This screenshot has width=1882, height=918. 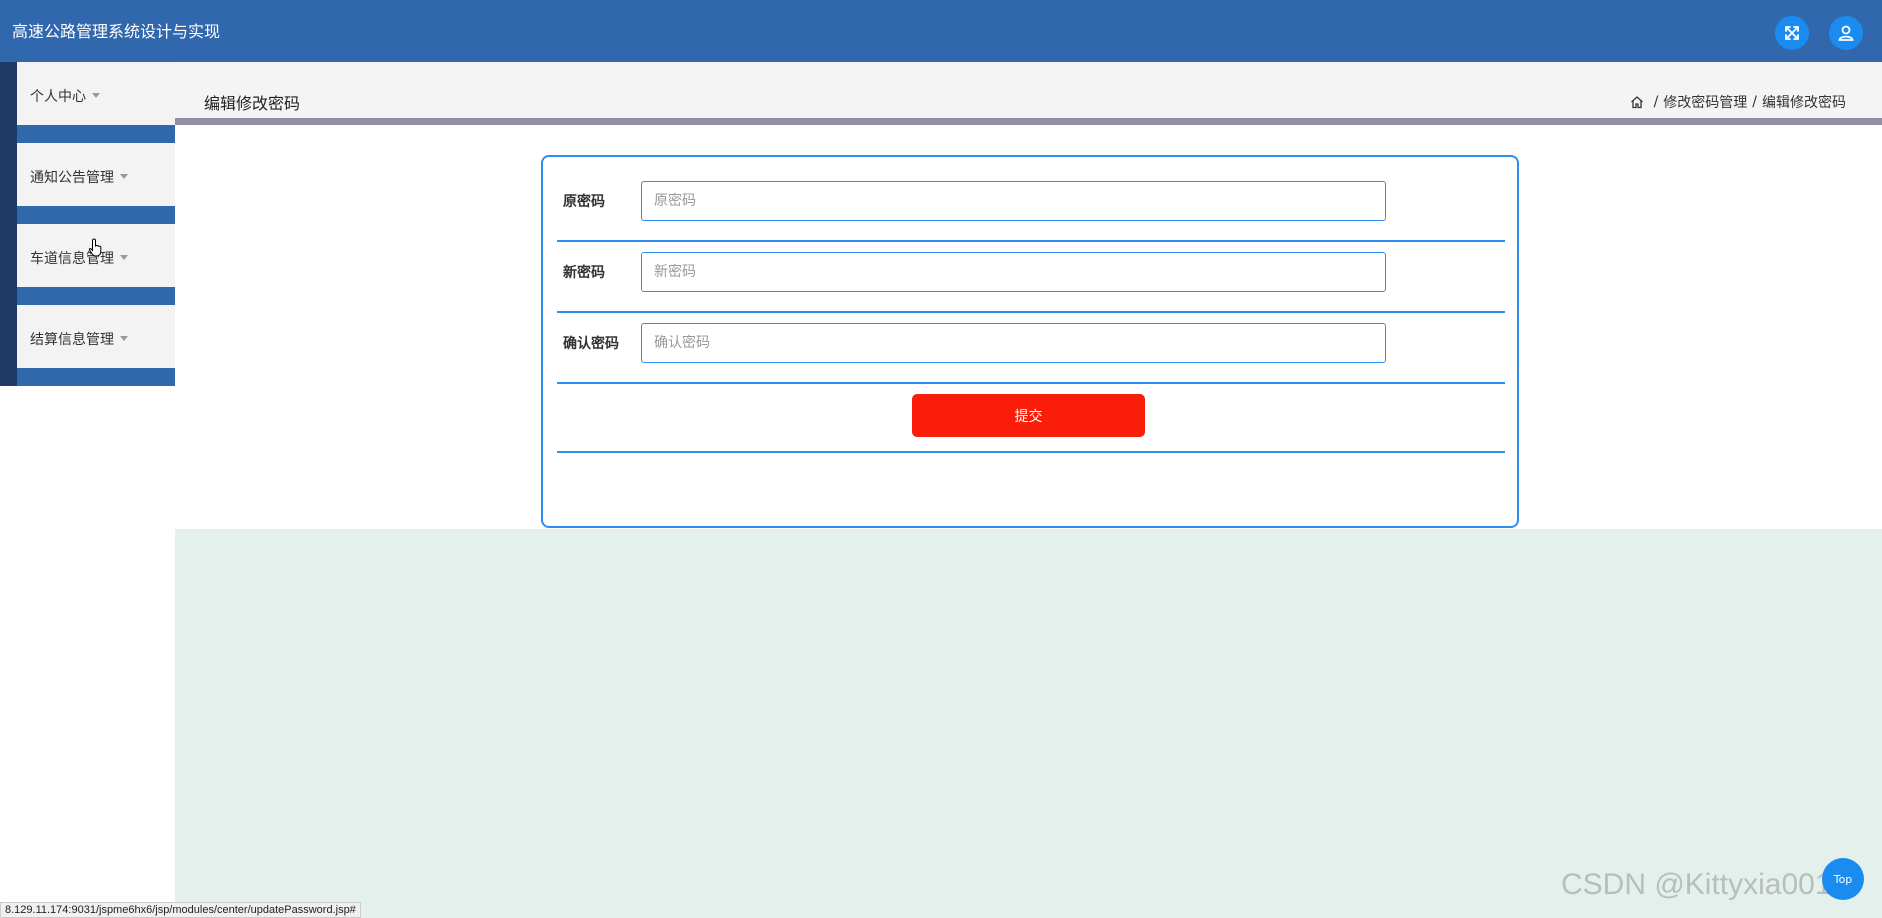 I want to click on user-menu-button, so click(x=1846, y=33).